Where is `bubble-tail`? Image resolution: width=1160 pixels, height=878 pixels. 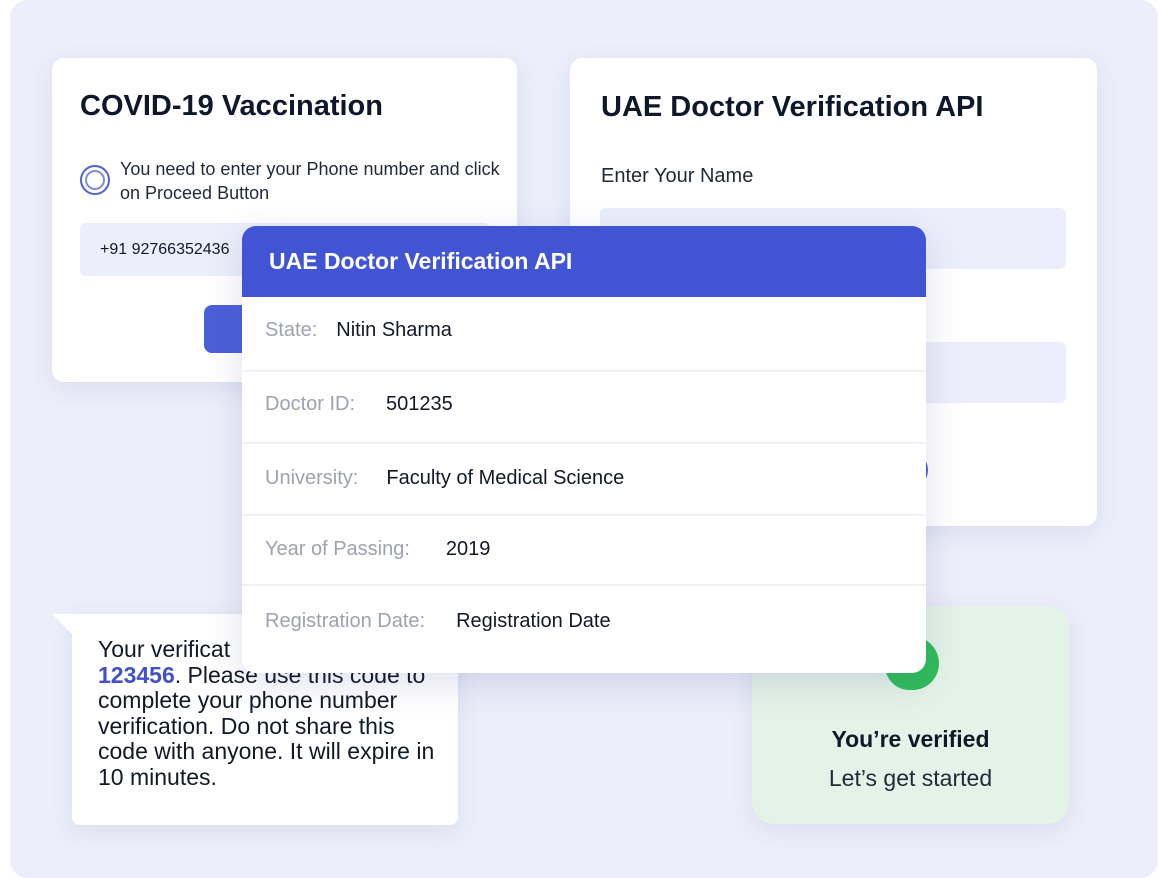
bubble-tail is located at coordinates (72, 634).